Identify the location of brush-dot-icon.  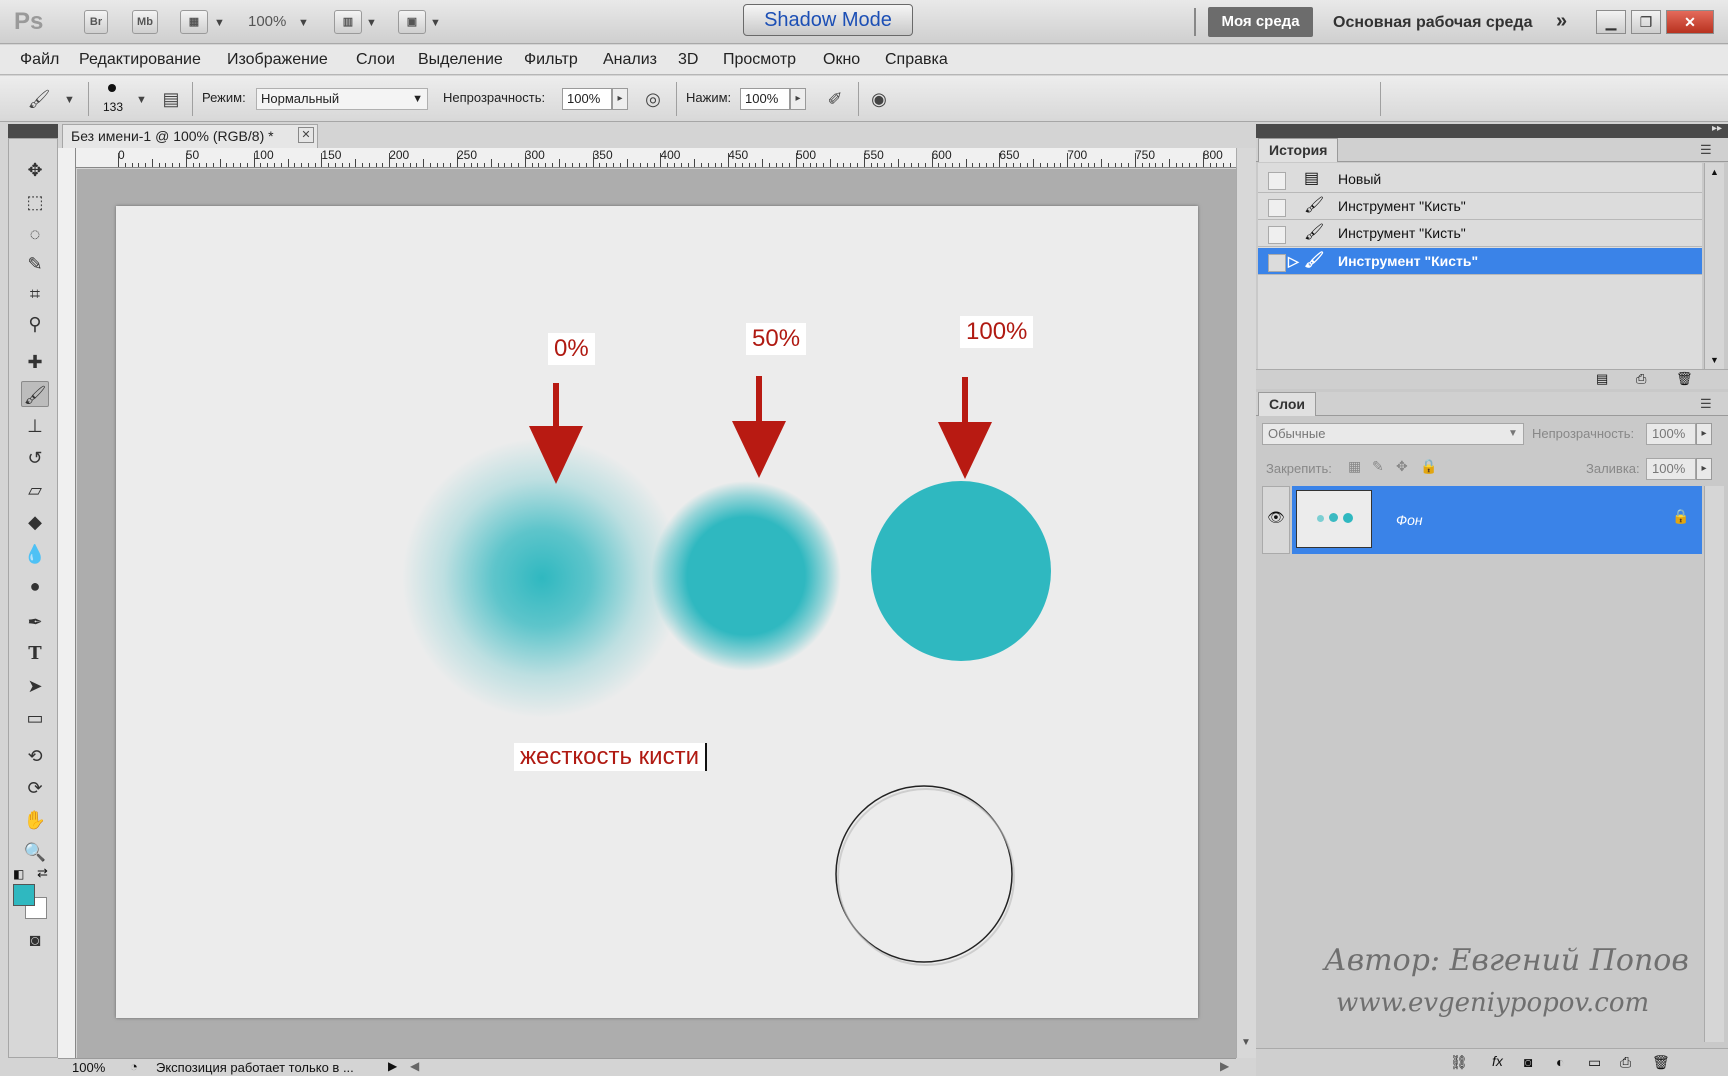
(112, 88).